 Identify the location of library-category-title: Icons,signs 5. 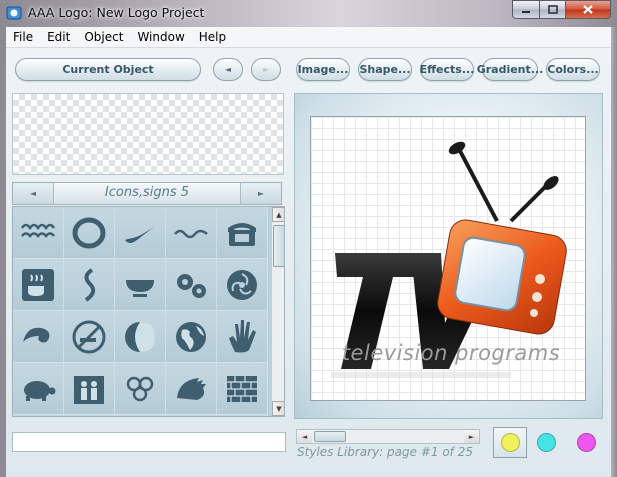
(147, 193).